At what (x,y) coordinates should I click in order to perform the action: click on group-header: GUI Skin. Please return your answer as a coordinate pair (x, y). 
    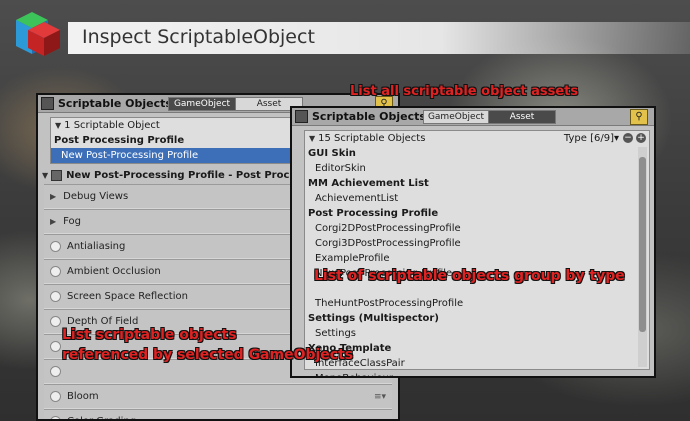
    Looking at the image, I should click on (332, 153).